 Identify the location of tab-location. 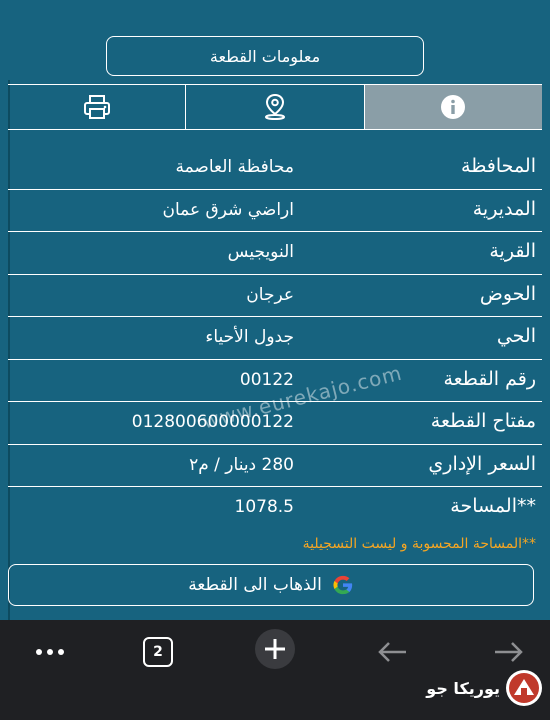
(274, 107).